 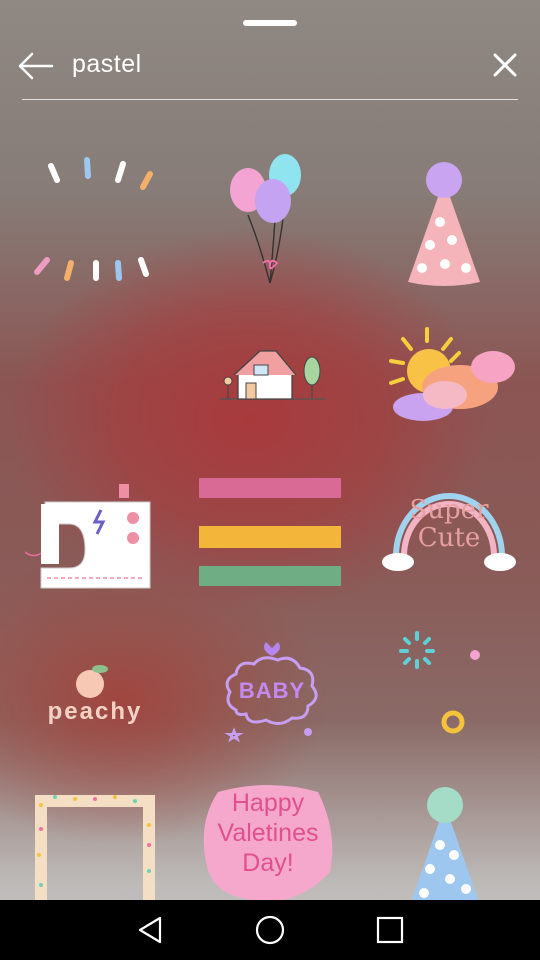 I want to click on drag-handle, so click(x=270, y=23).